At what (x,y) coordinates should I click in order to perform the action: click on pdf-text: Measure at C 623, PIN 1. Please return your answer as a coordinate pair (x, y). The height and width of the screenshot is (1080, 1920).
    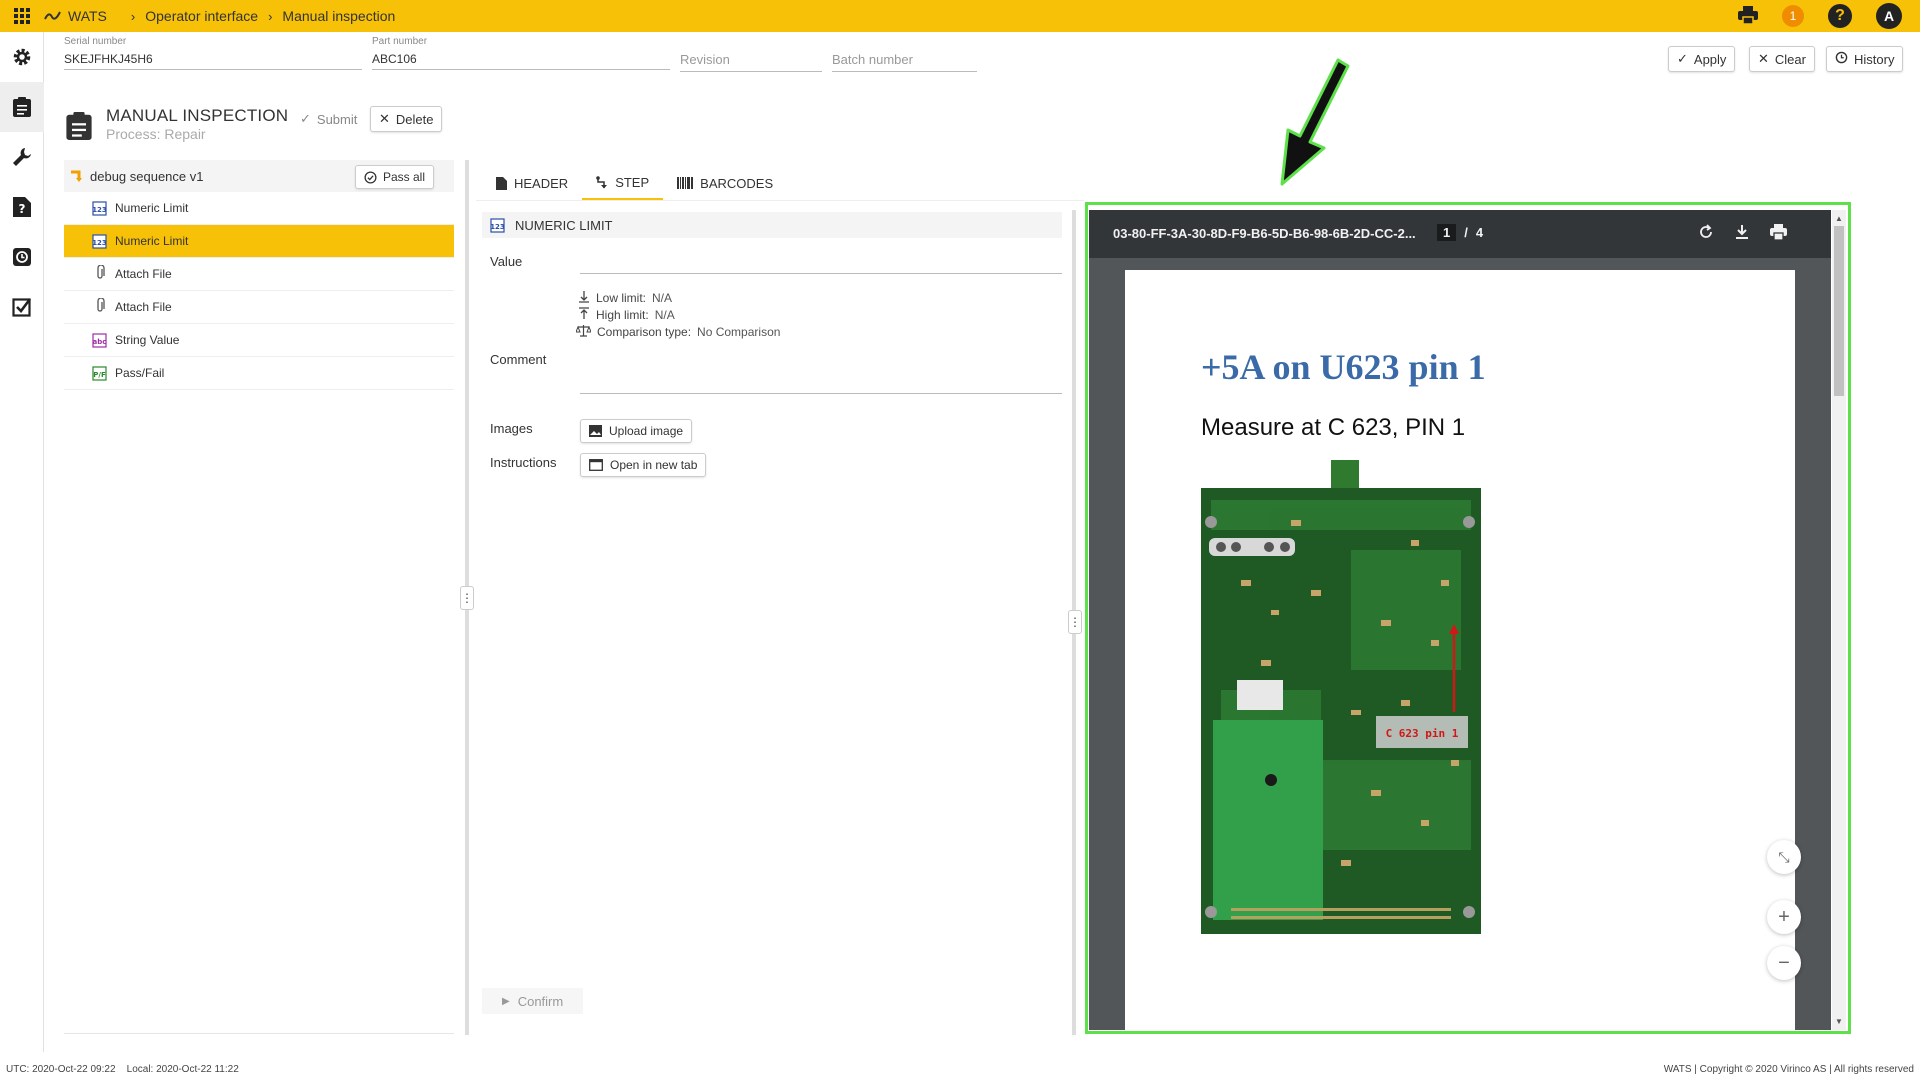
    Looking at the image, I should click on (1333, 427).